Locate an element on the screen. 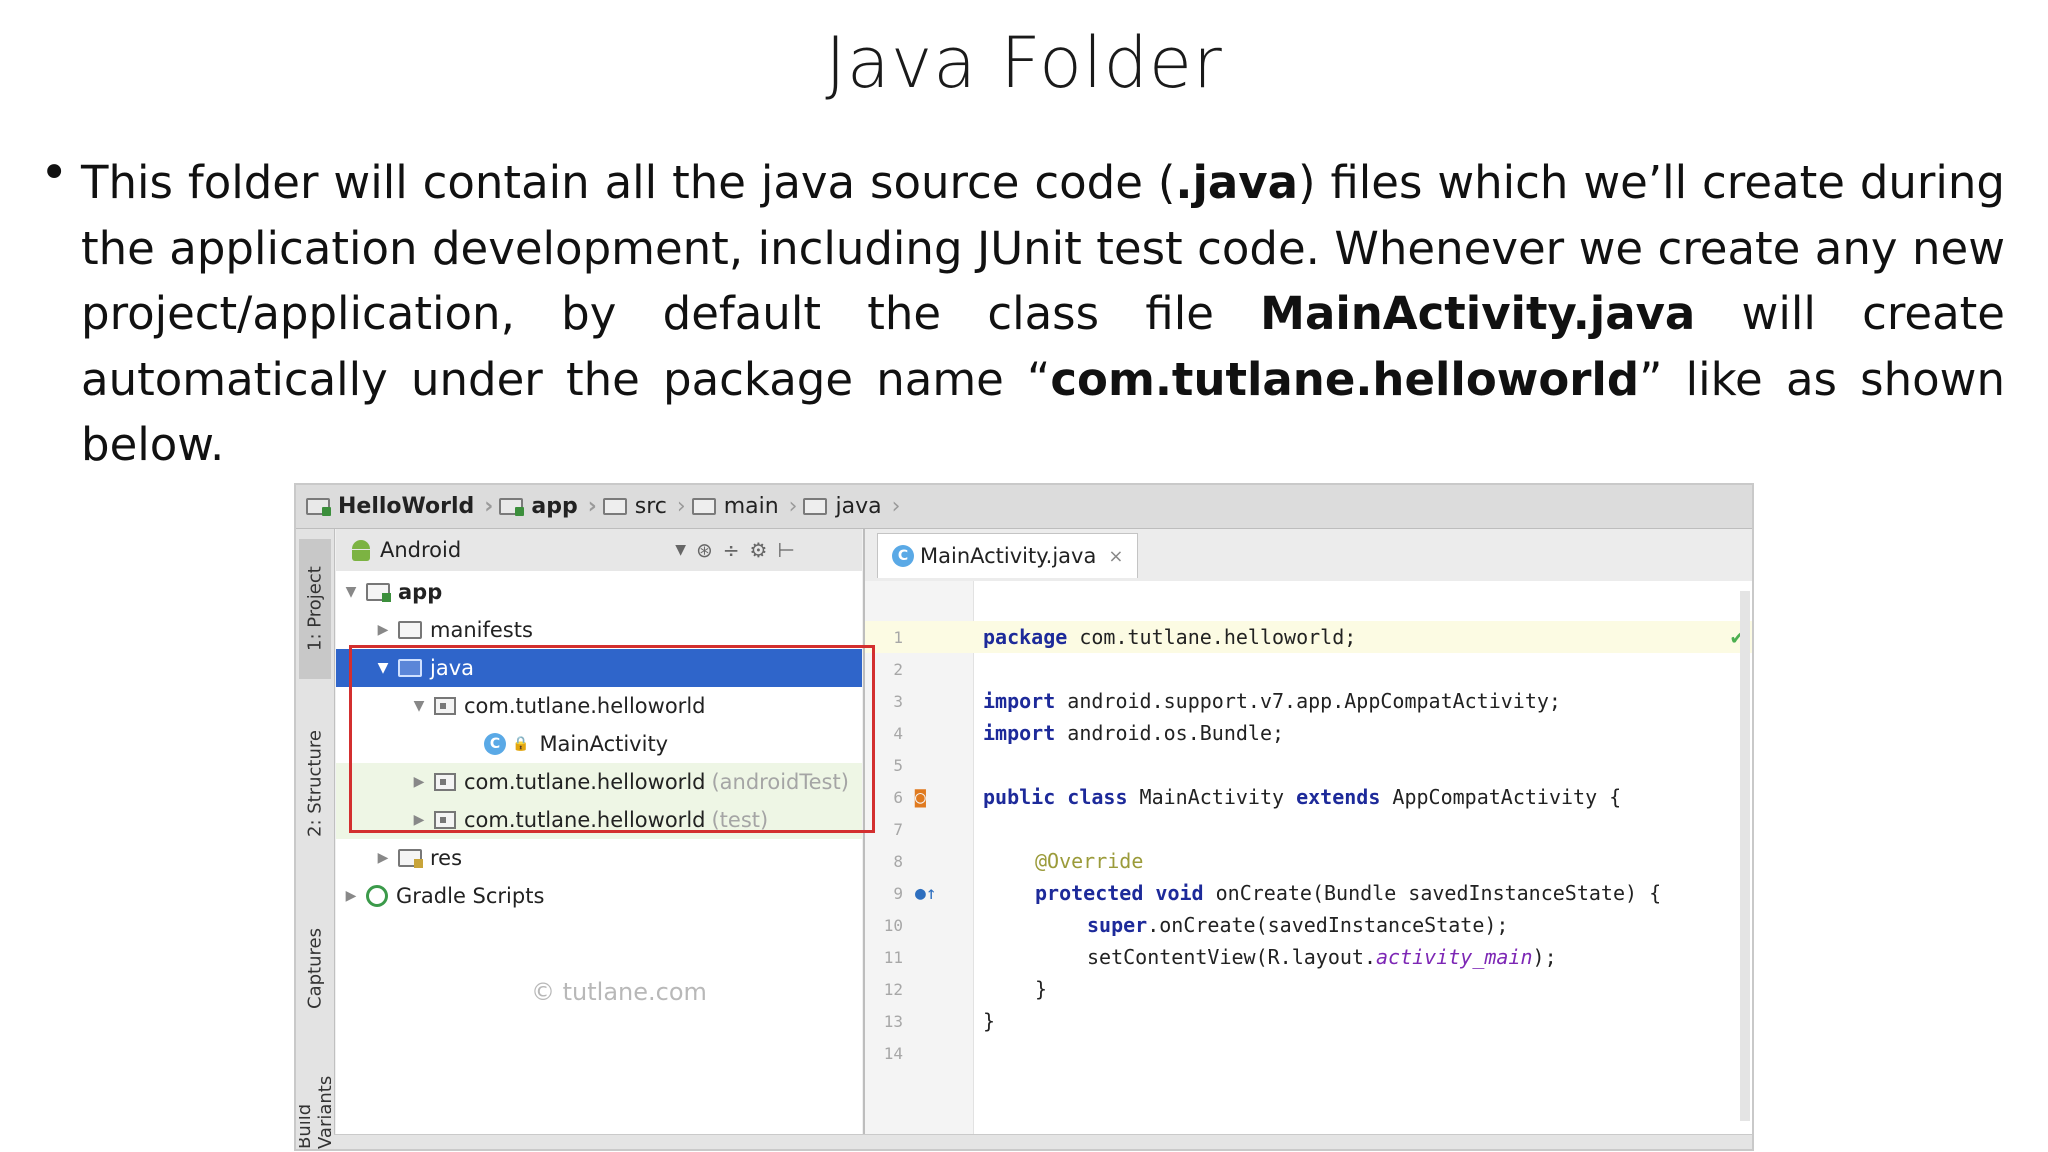 The height and width of the screenshot is (1152, 2048). tree-item-res: ▶ res is located at coordinates (599, 858).